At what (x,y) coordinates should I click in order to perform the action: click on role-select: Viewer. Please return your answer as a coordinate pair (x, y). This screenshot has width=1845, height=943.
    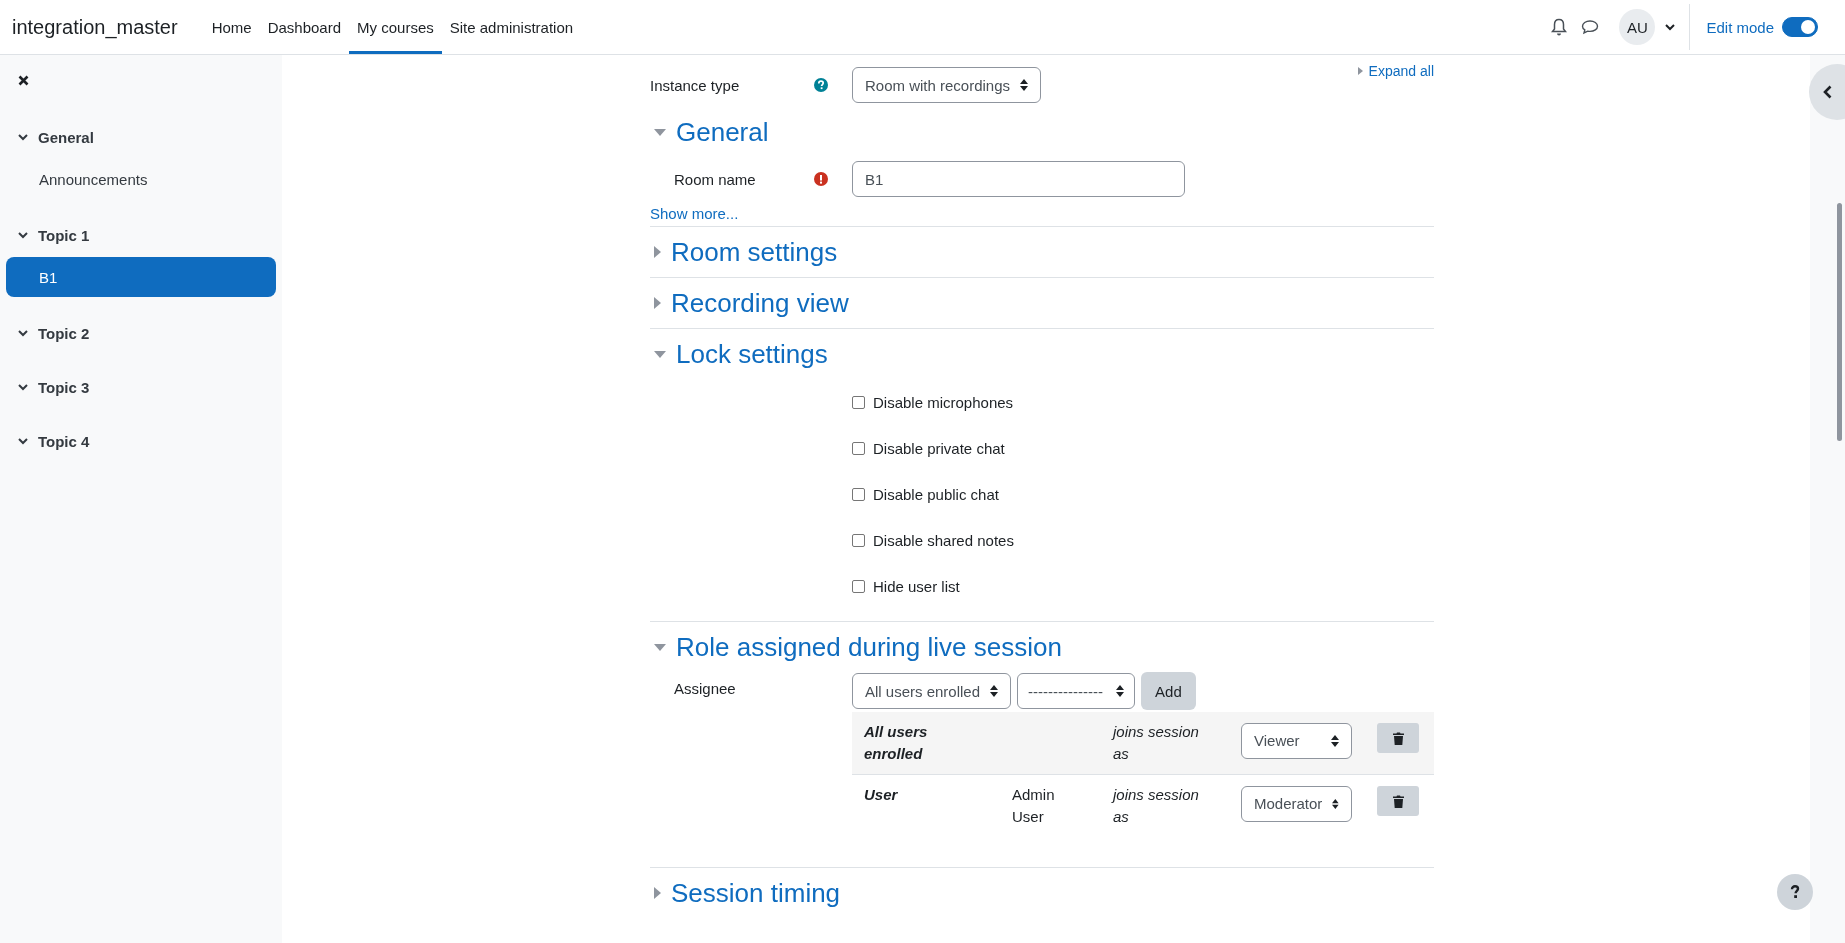
    Looking at the image, I should click on (1296, 741).